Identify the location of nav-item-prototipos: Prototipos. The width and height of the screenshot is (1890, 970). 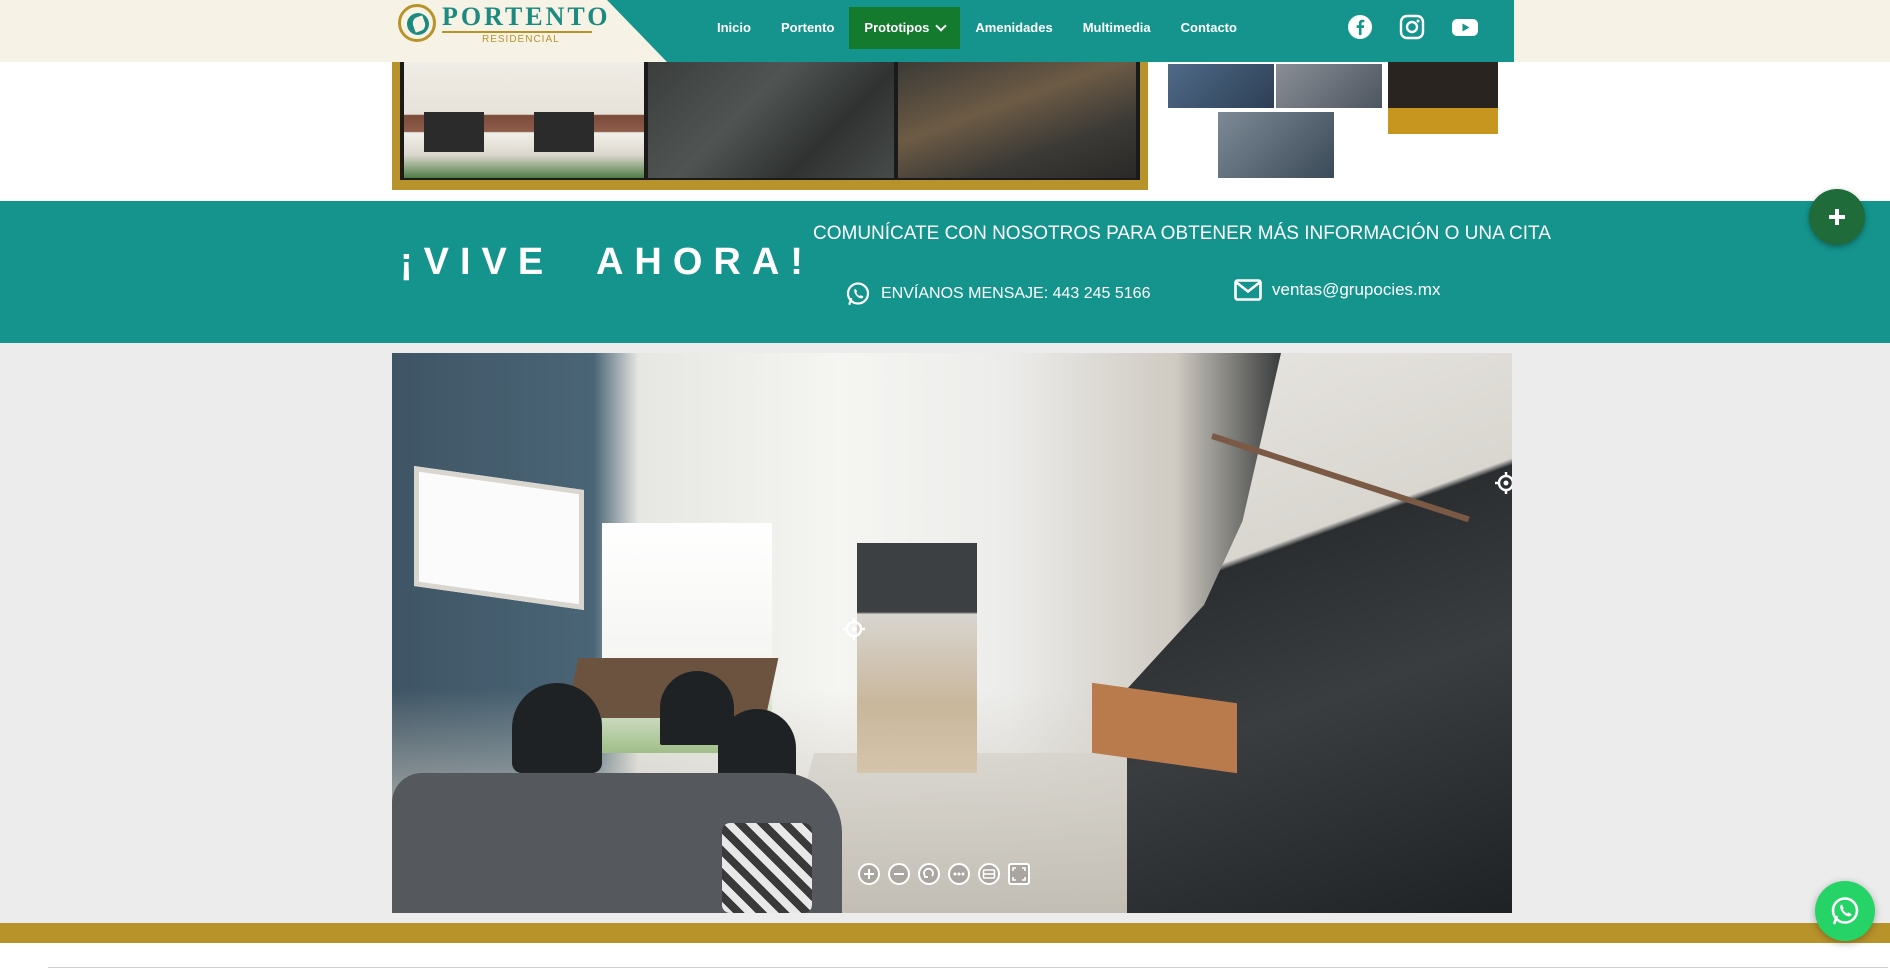
(905, 28).